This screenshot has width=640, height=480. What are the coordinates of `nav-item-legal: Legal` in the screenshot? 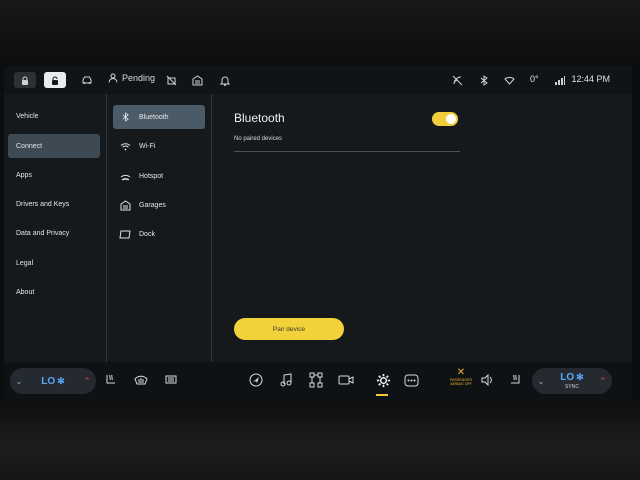 It's located at (54, 263).